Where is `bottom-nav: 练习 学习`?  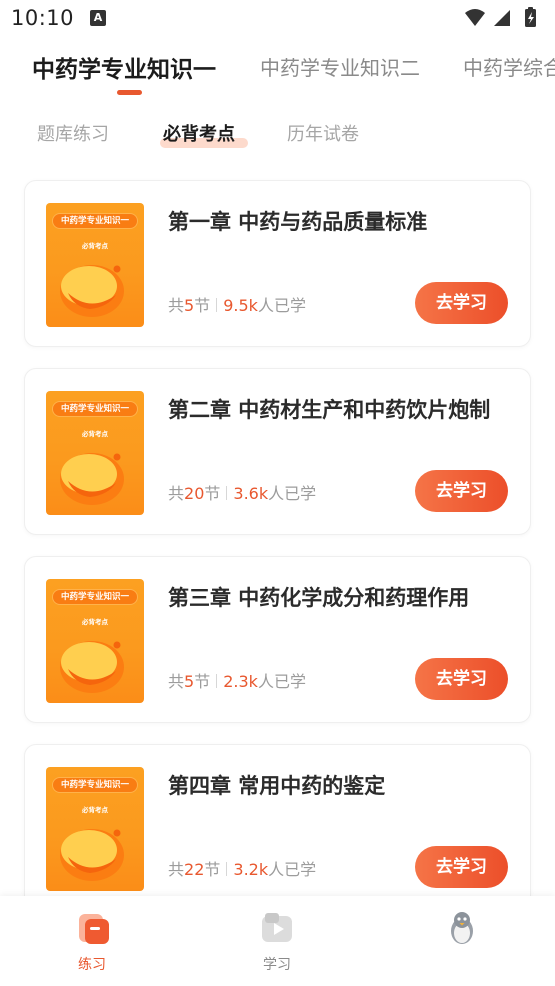
bottom-nav: 练习 学习 is located at coordinates (277, 941).